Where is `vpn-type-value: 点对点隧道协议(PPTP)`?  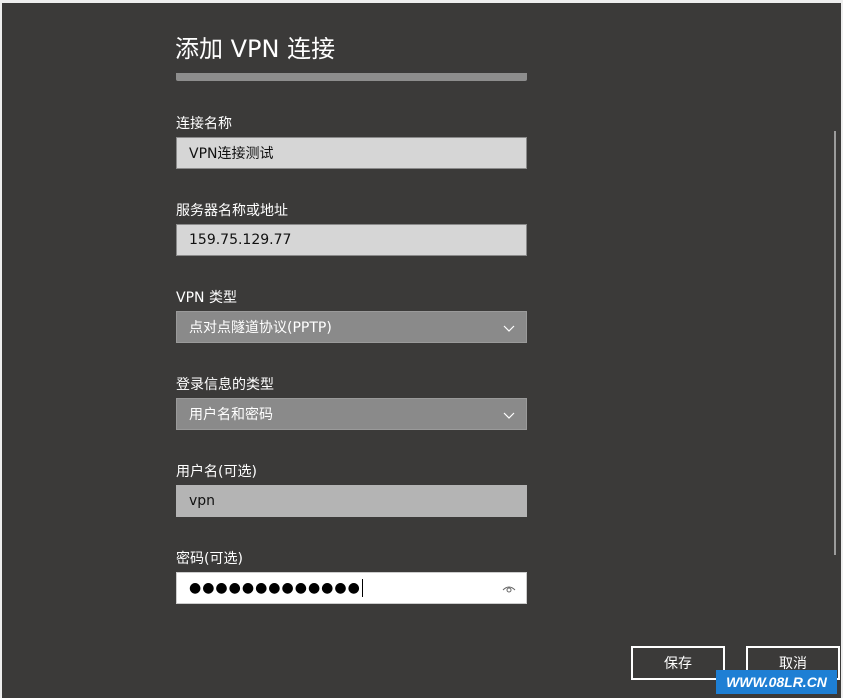 vpn-type-value: 点对点隧道协议(PPTP) is located at coordinates (260, 328).